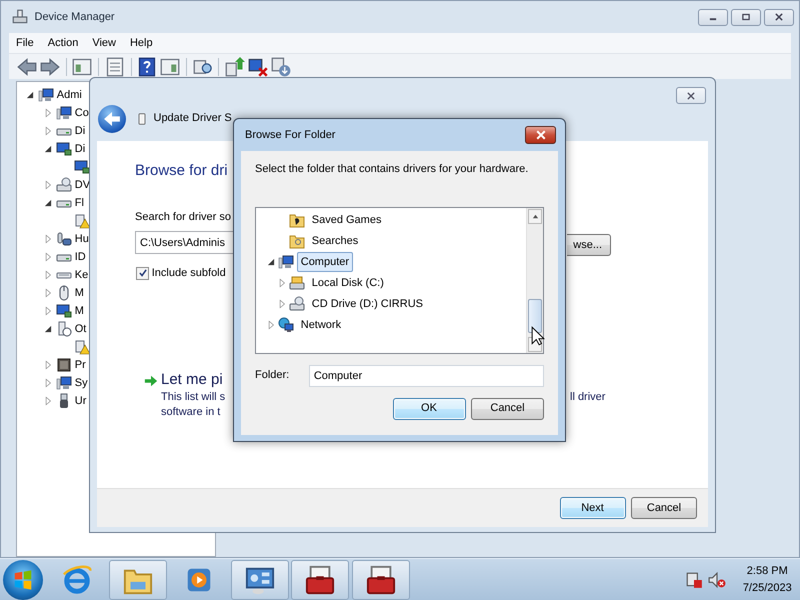 The image size is (800, 600). Describe the element at coordinates (151, 381) in the screenshot. I see `arrow-icon` at that location.